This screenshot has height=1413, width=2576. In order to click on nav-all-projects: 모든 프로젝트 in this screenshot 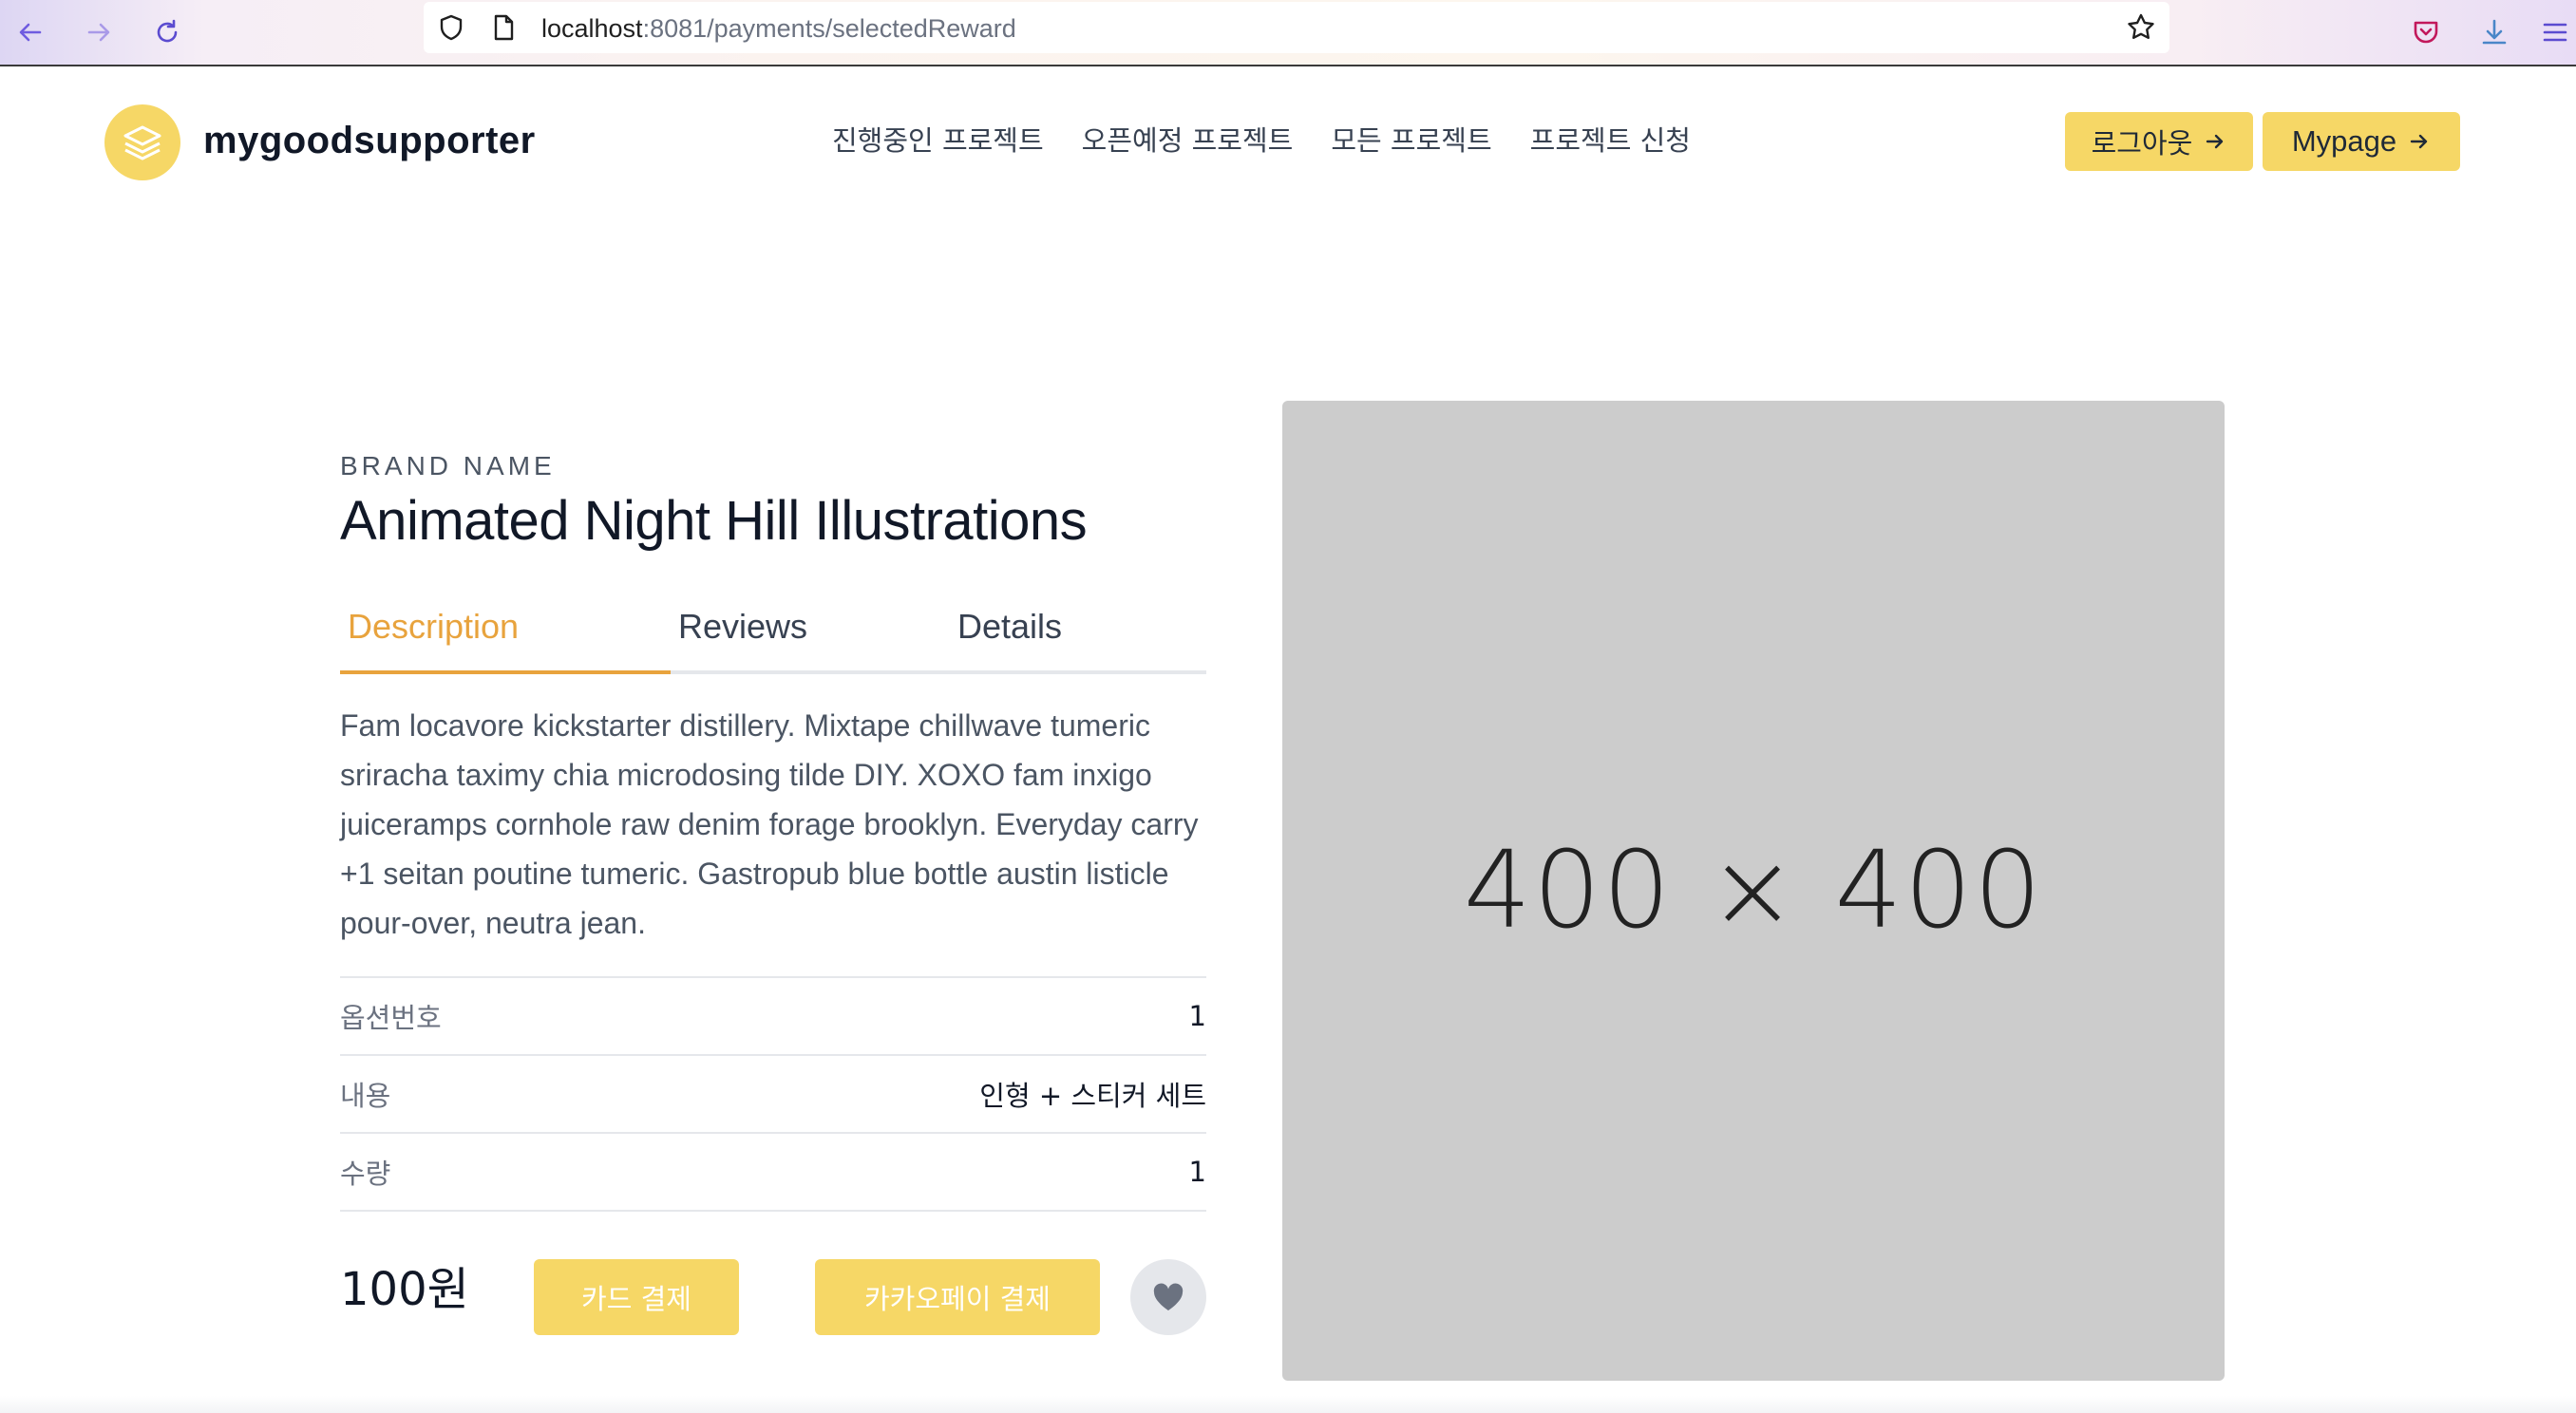, I will do `click(1411, 141)`.